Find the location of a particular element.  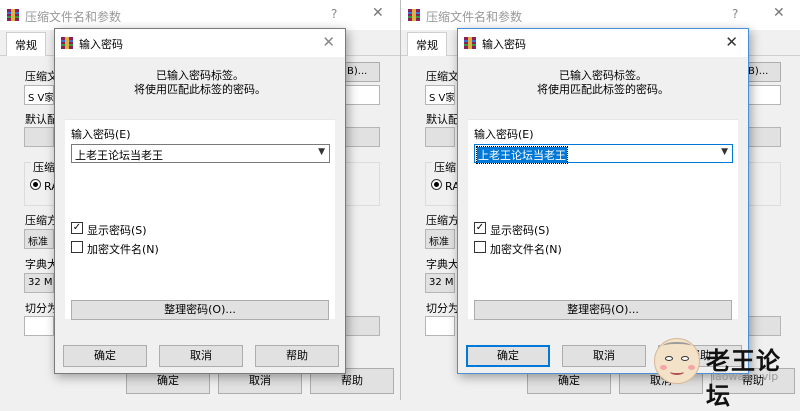

default-profile-label: 默认配 is located at coordinates (442, 119).